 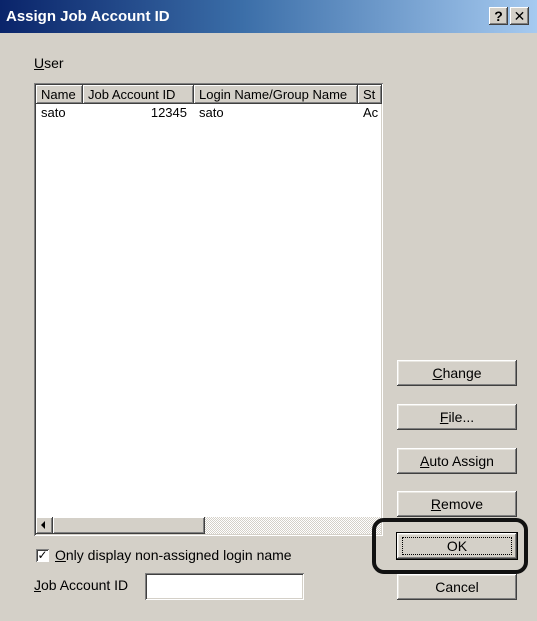 I want to click on remove-button: Remove, so click(x=457, y=504).